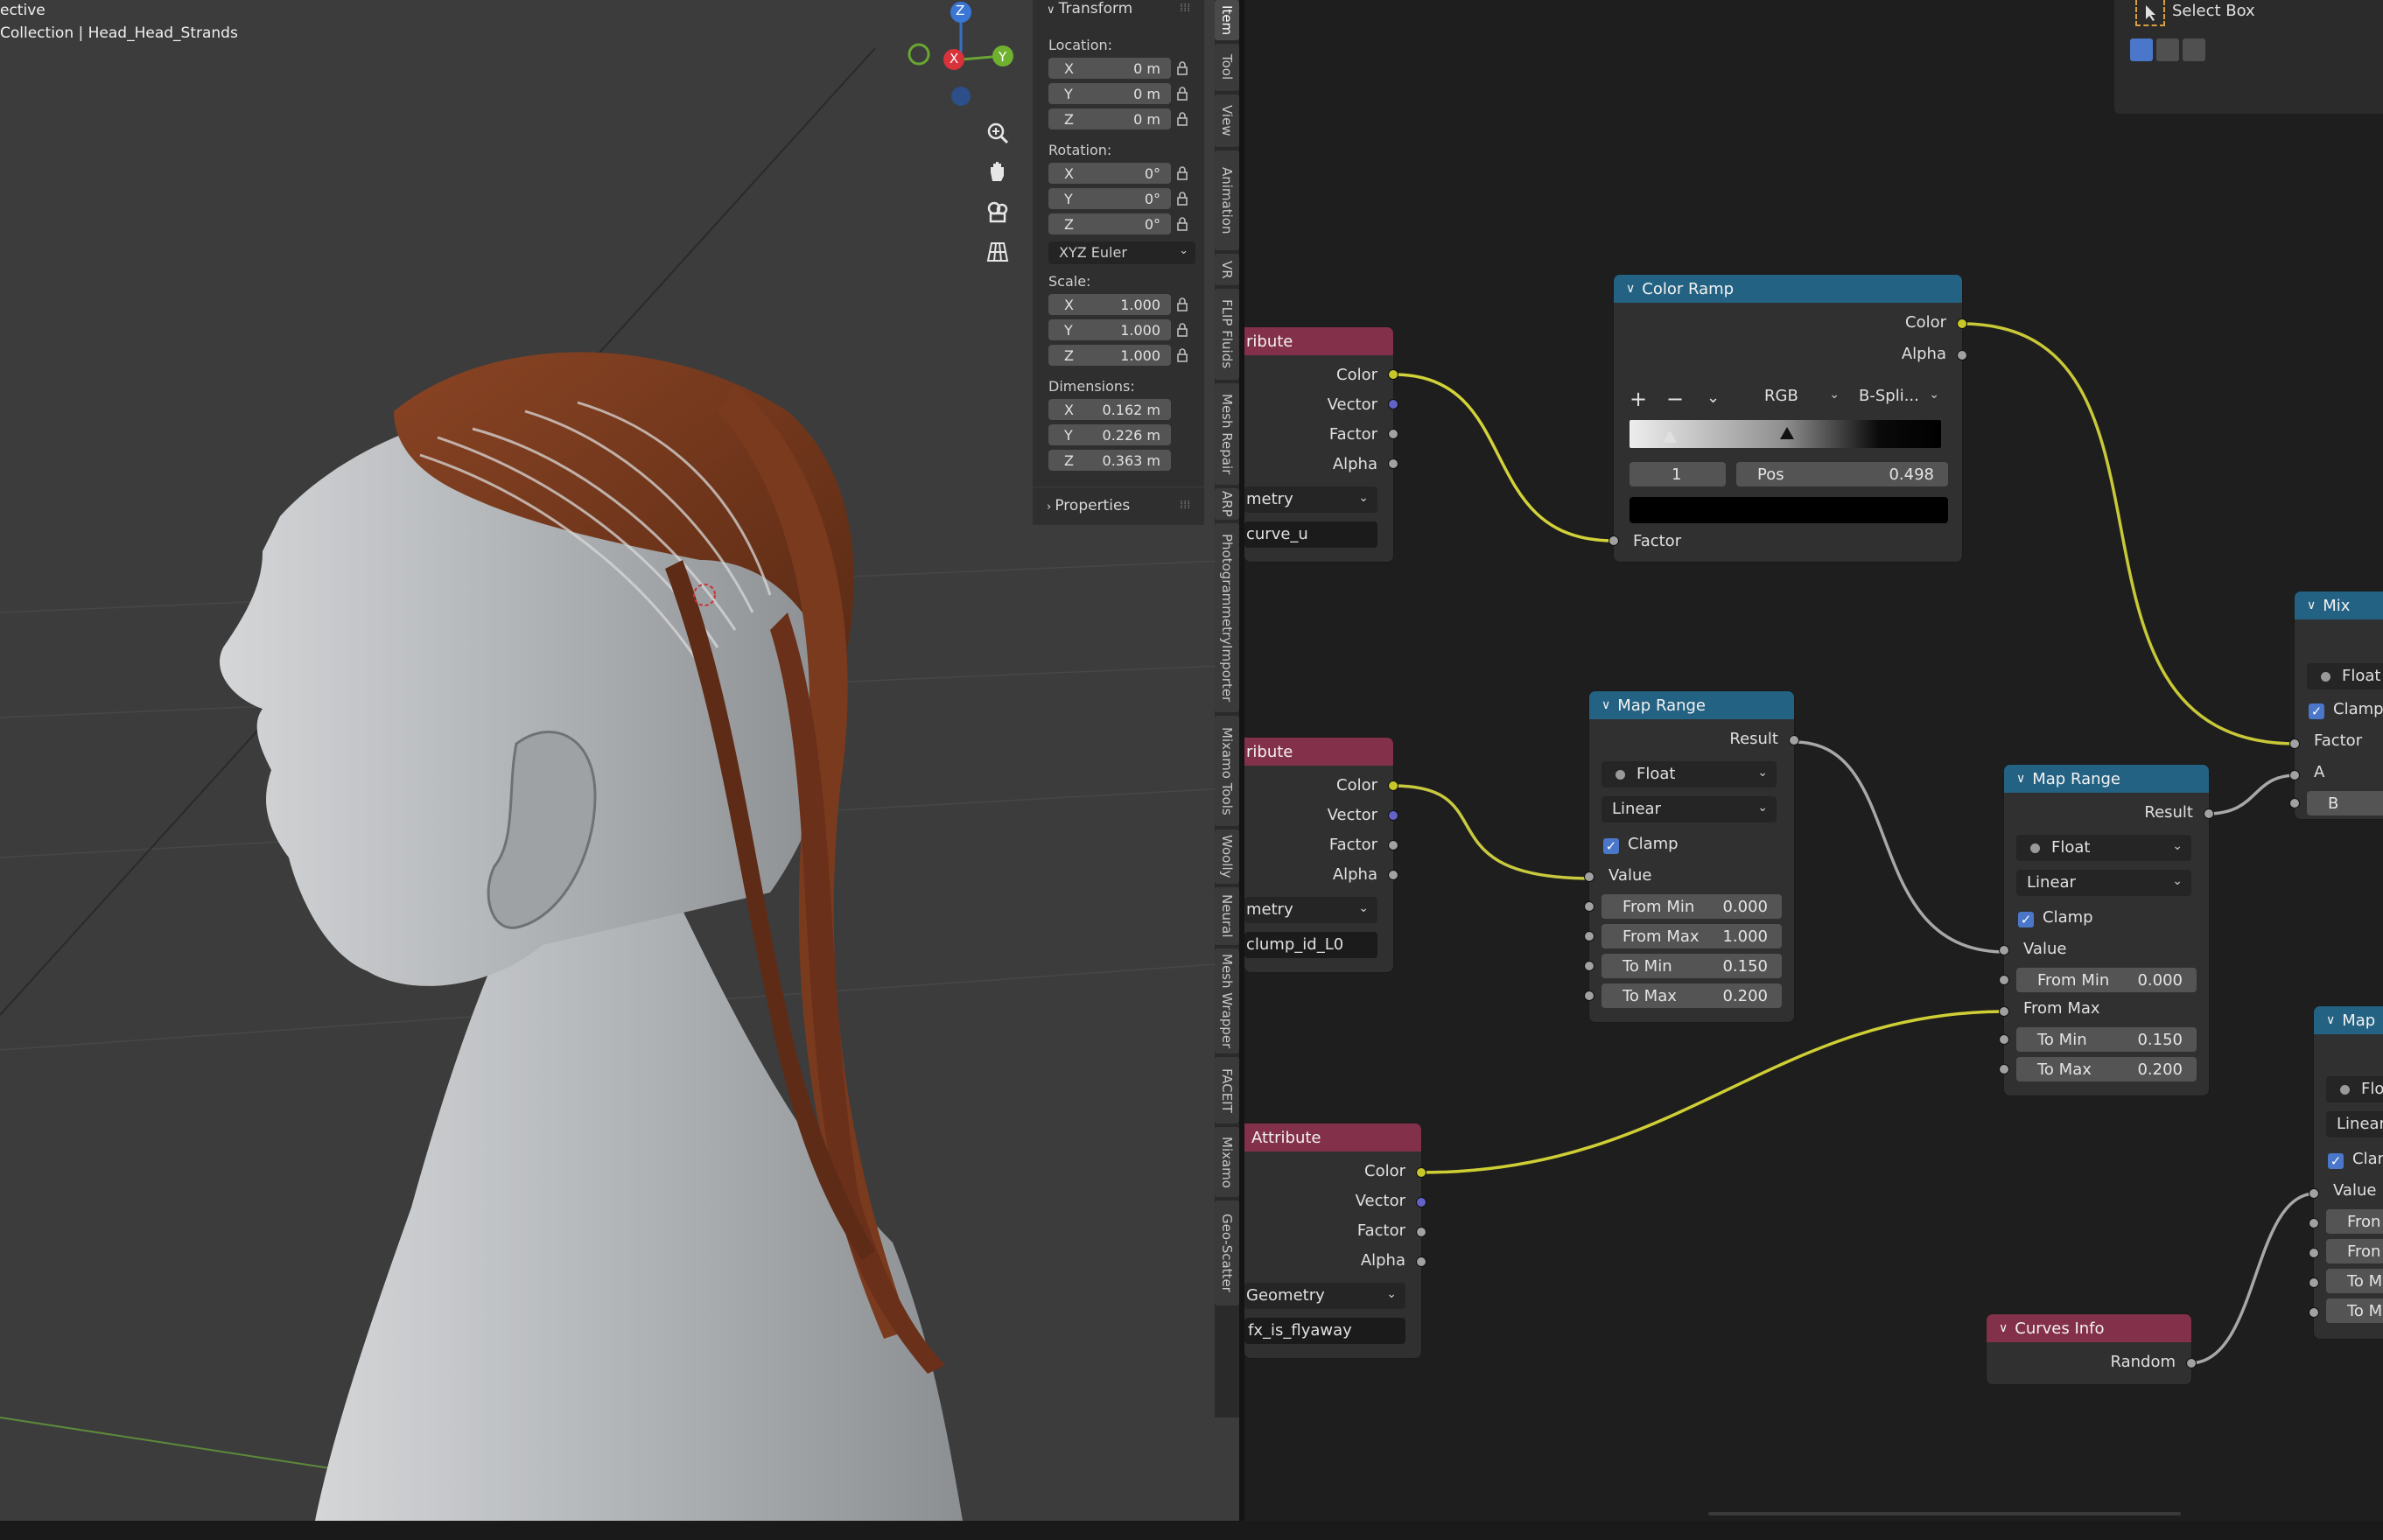 This screenshot has width=2383, height=1540. I want to click on ramp-stop-white, so click(1670, 436).